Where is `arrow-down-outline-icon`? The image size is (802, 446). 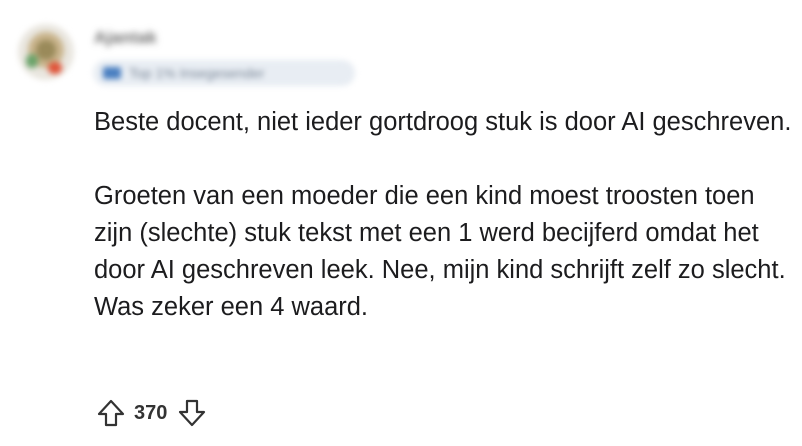 arrow-down-outline-icon is located at coordinates (192, 413).